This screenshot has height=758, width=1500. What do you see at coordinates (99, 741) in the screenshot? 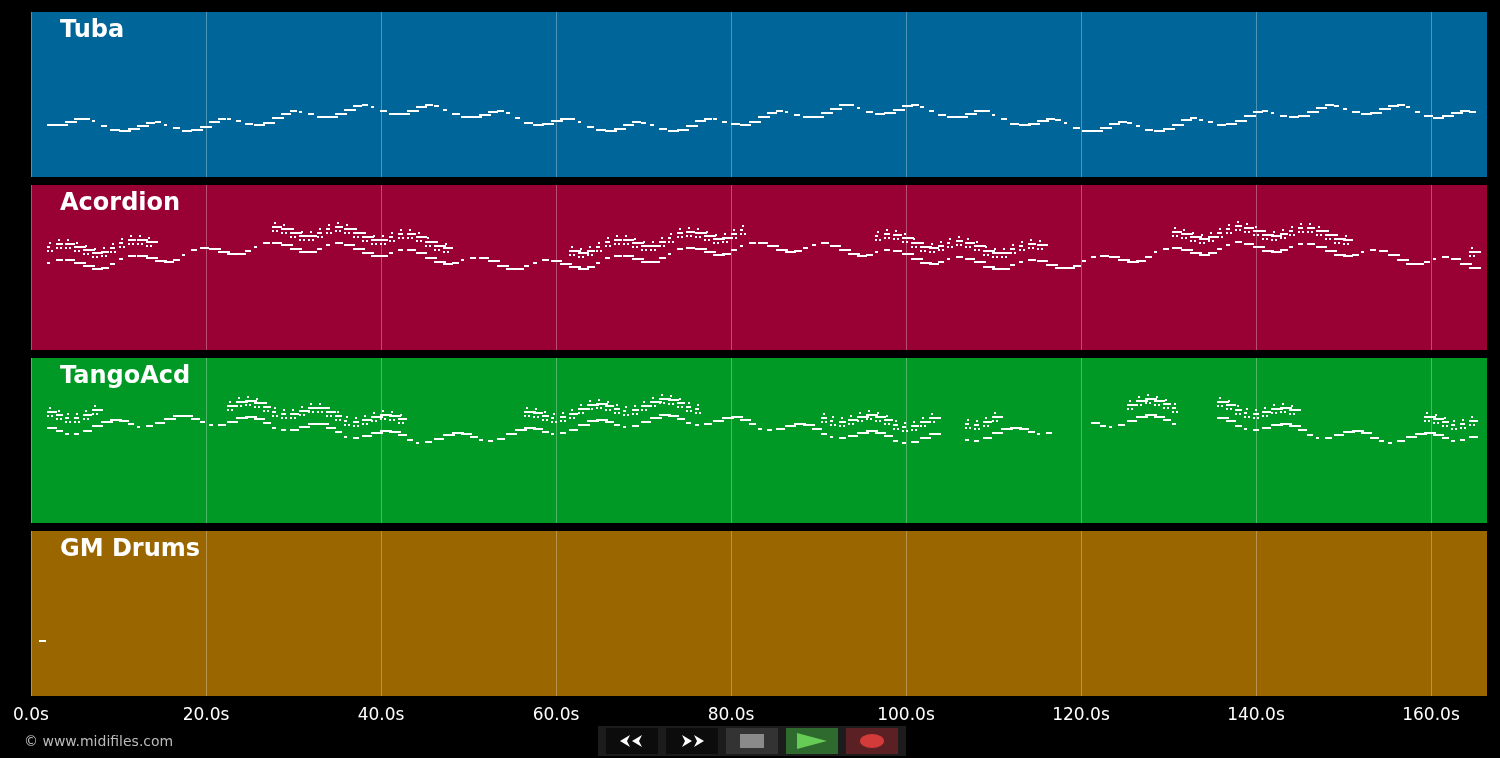
I see `copyright-text: © www.midifiles.com` at bounding box center [99, 741].